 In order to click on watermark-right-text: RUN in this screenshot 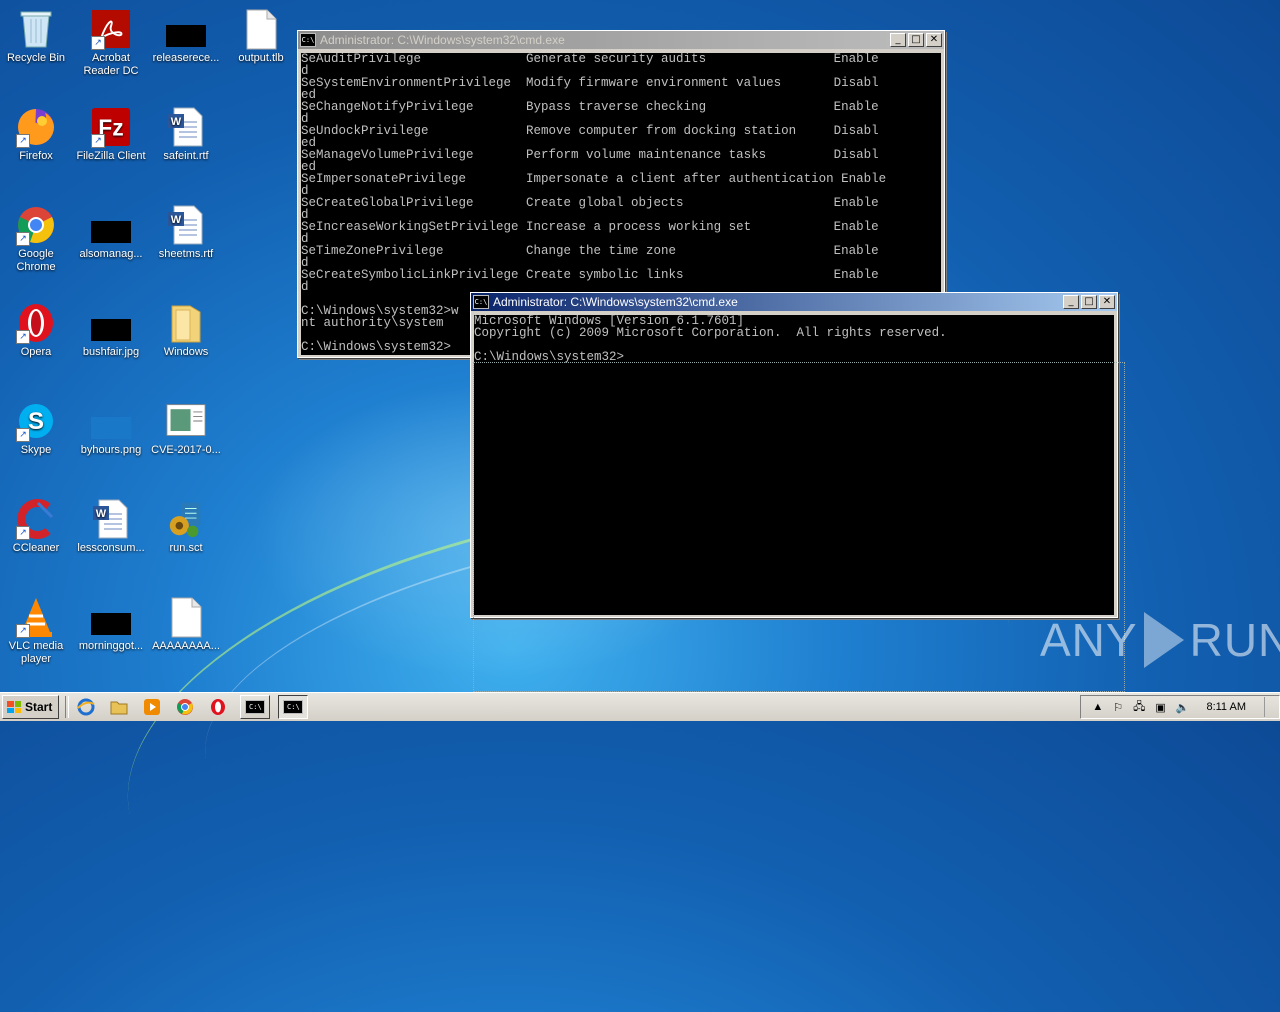, I will do `click(1234, 640)`.